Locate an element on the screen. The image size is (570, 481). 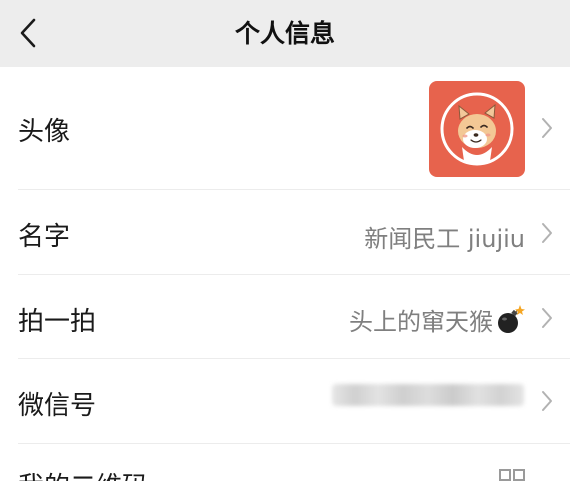
avatar is located at coordinates (477, 129).